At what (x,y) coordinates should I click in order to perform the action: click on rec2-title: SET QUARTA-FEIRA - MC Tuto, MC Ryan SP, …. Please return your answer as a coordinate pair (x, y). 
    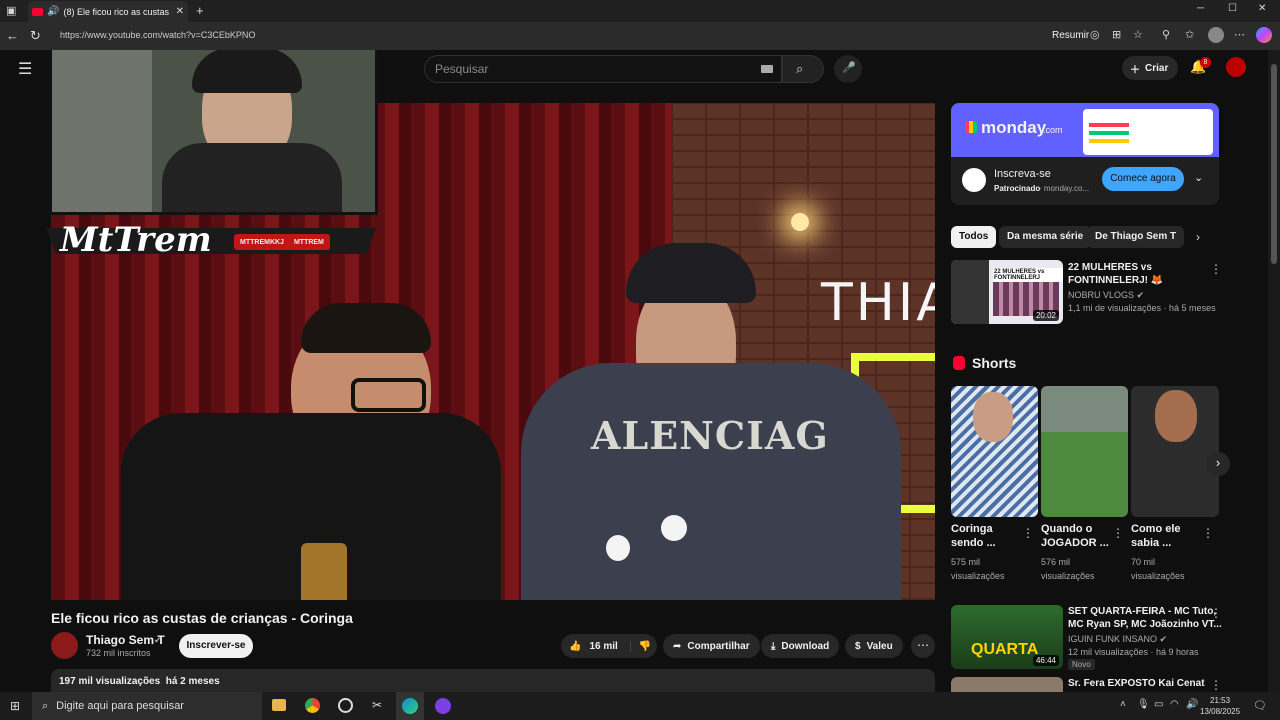
    Looking at the image, I should click on (1145, 618).